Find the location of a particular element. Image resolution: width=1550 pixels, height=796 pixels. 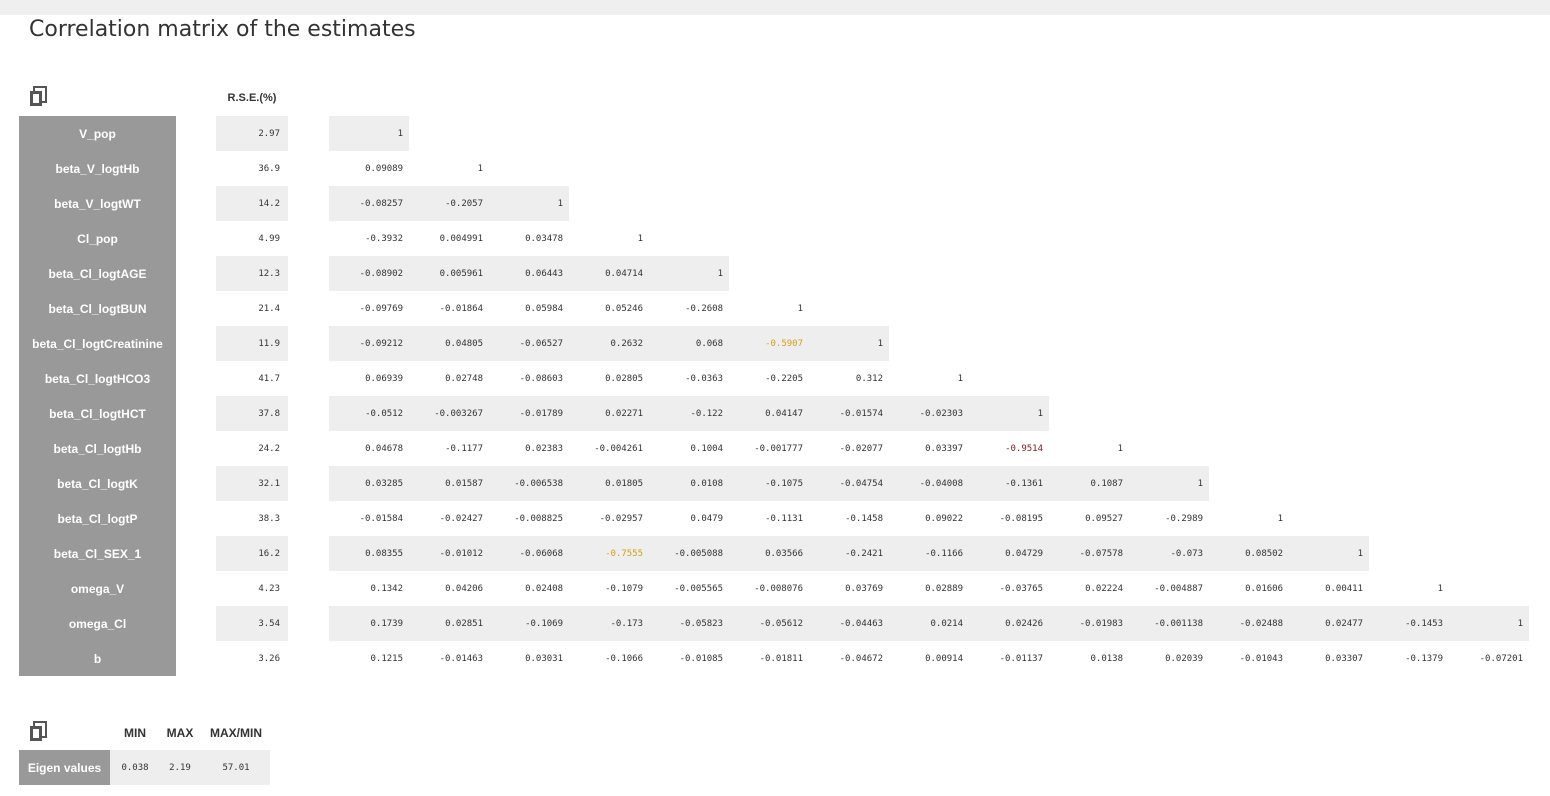

matrix-cell: 0.03307 is located at coordinates (1344, 658).